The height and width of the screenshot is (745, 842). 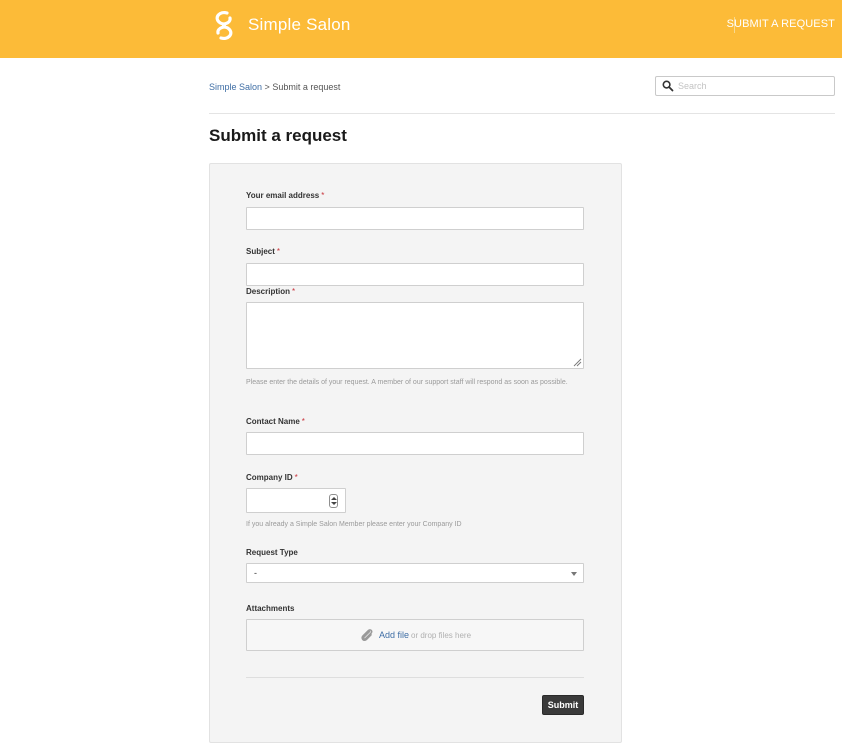 I want to click on attachments-label: Attachments, so click(x=270, y=608).